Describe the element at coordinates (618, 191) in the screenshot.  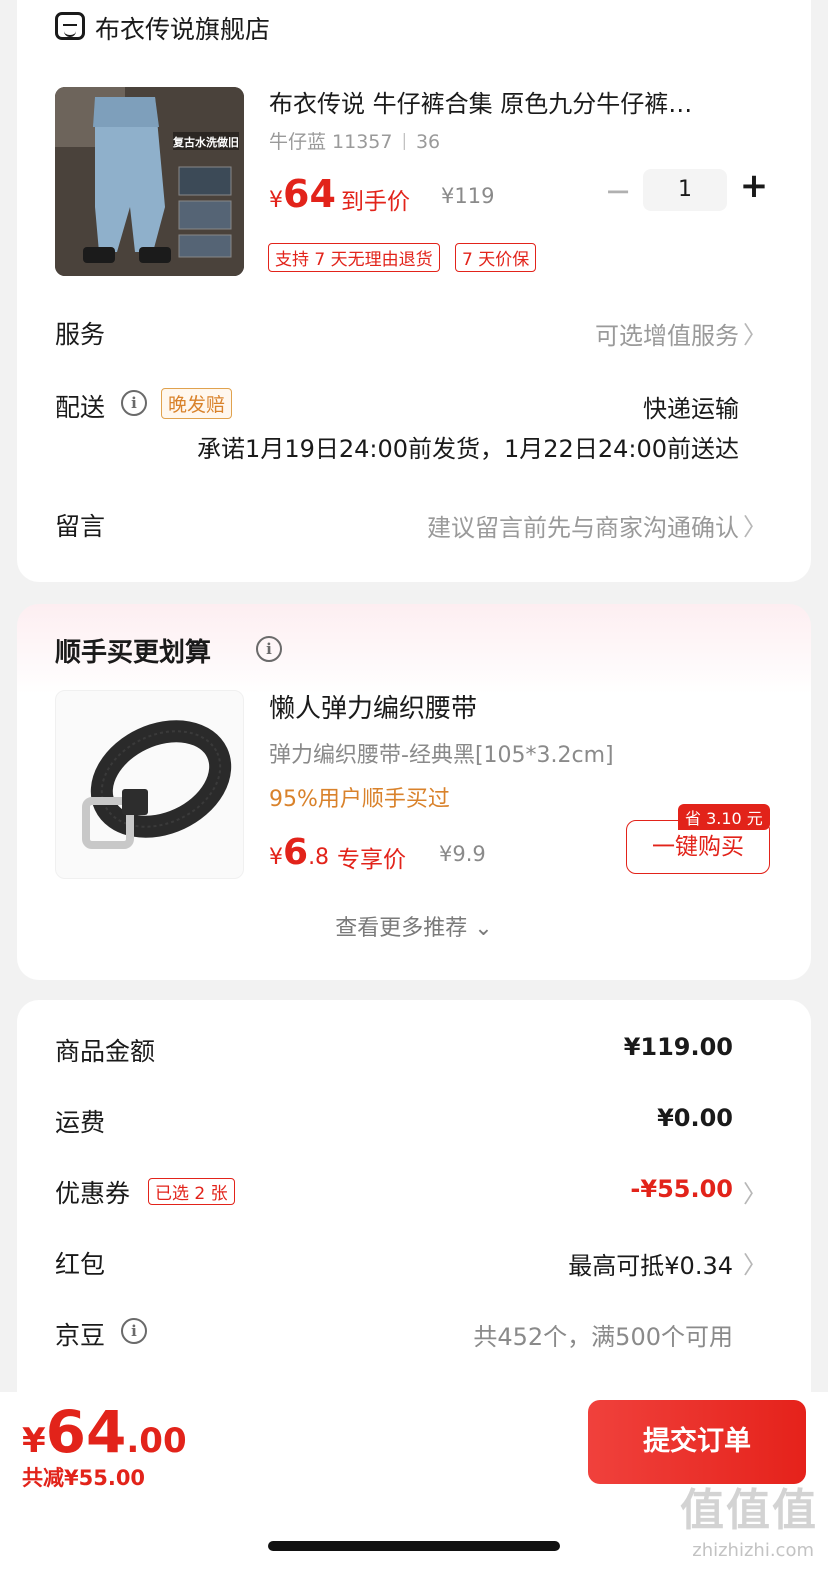
I see `quantity-decrease-button: −` at that location.